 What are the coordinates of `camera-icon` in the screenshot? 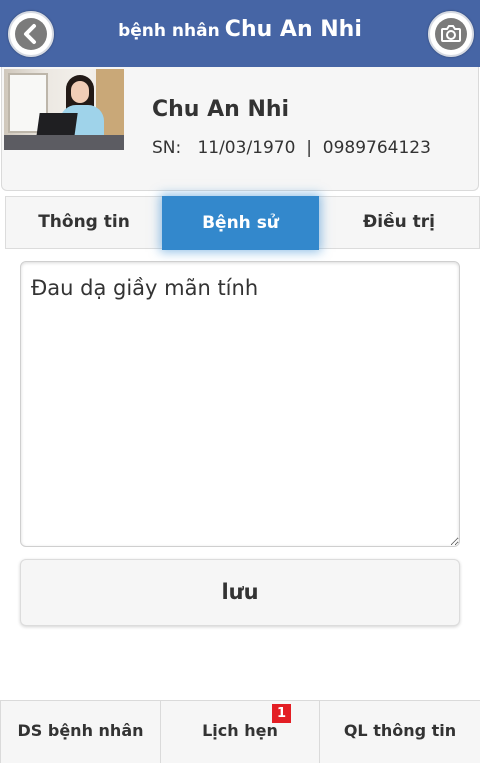 It's located at (451, 34).